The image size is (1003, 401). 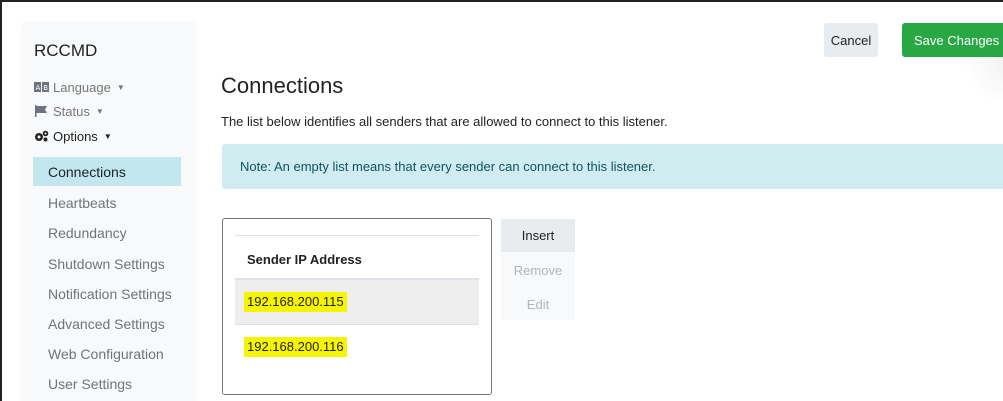 What do you see at coordinates (41, 111) in the screenshot?
I see `flag-icon` at bounding box center [41, 111].